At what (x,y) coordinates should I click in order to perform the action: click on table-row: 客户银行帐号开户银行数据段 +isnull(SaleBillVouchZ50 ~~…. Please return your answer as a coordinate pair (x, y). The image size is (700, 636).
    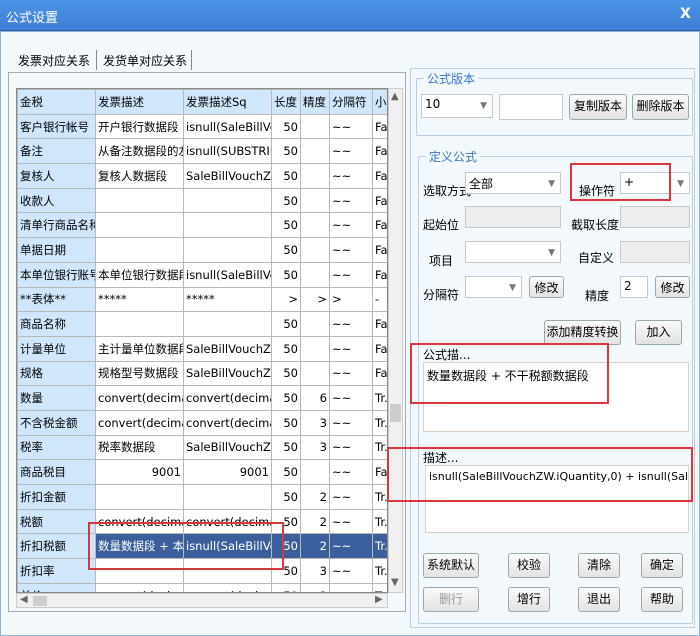
    Looking at the image, I should click on (202, 126).